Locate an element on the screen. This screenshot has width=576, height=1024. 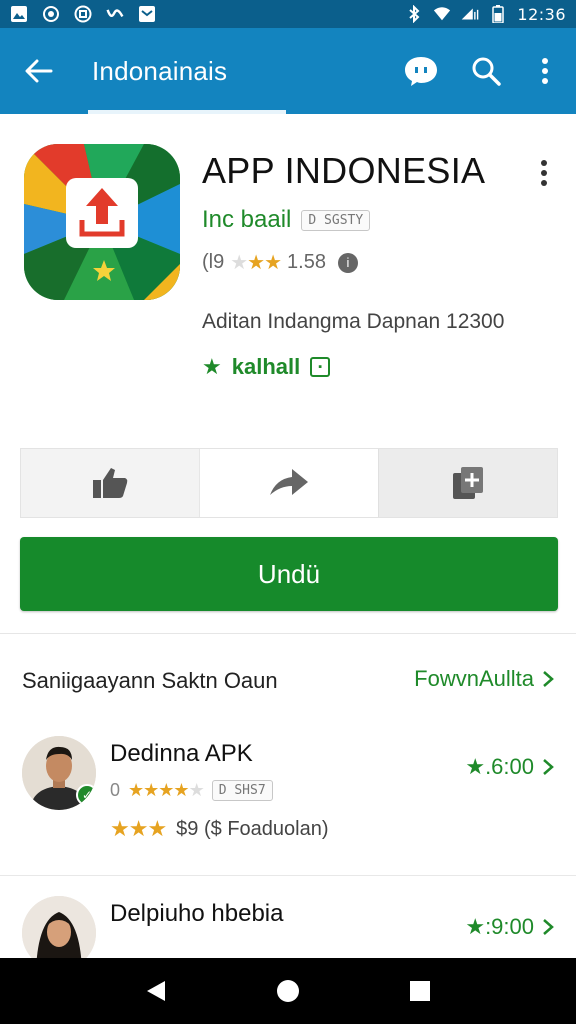
vpn-icon is located at coordinates (115, 14).